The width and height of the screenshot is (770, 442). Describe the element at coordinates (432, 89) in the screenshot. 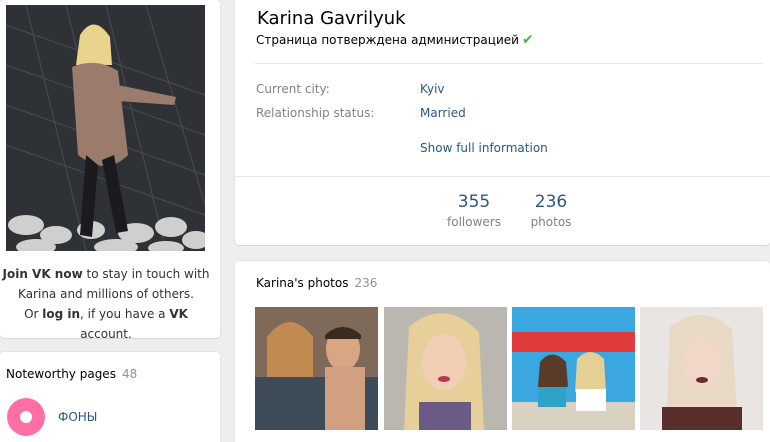

I see `info-value-city: Kyiv` at that location.